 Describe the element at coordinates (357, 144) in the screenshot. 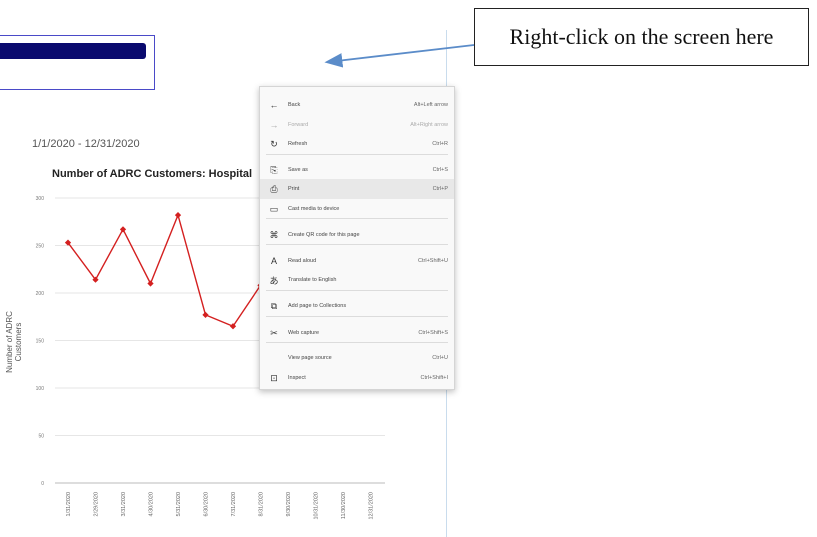

I see `context-menu-item-refresh: ↻ Refresh Ctrl+R` at that location.